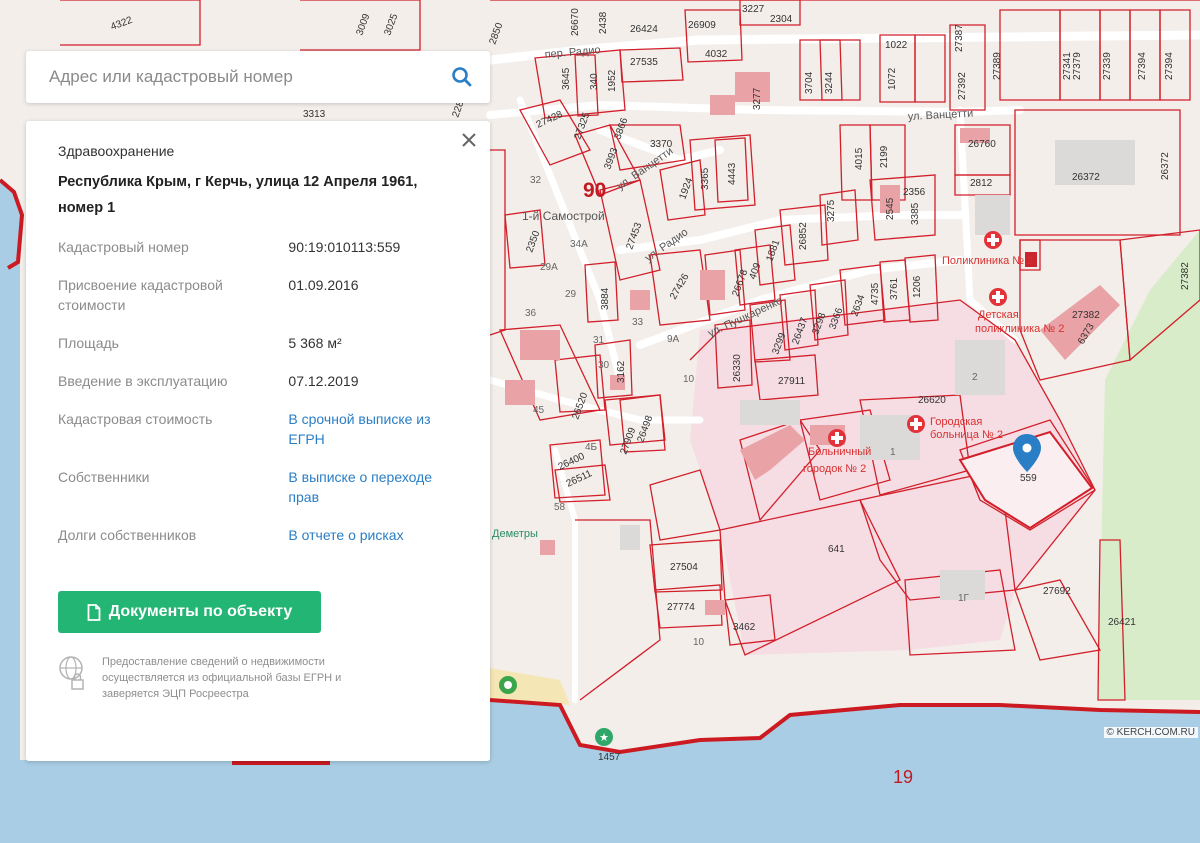  I want to click on row-label: Площадь, so click(88, 343).